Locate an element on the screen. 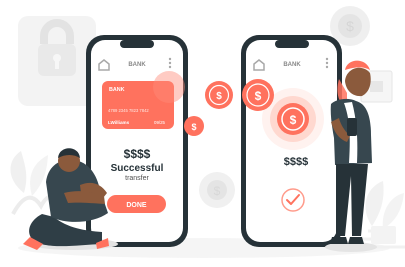  coin-small-left-symbol: $ is located at coordinates (193, 127).